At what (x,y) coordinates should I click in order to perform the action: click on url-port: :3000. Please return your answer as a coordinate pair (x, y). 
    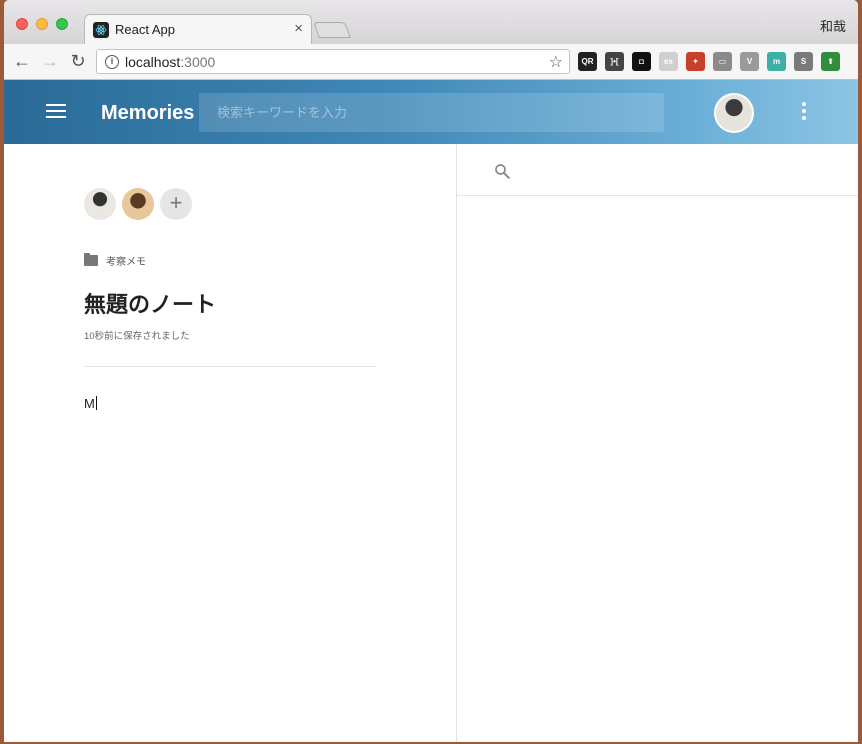
    Looking at the image, I should click on (198, 62).